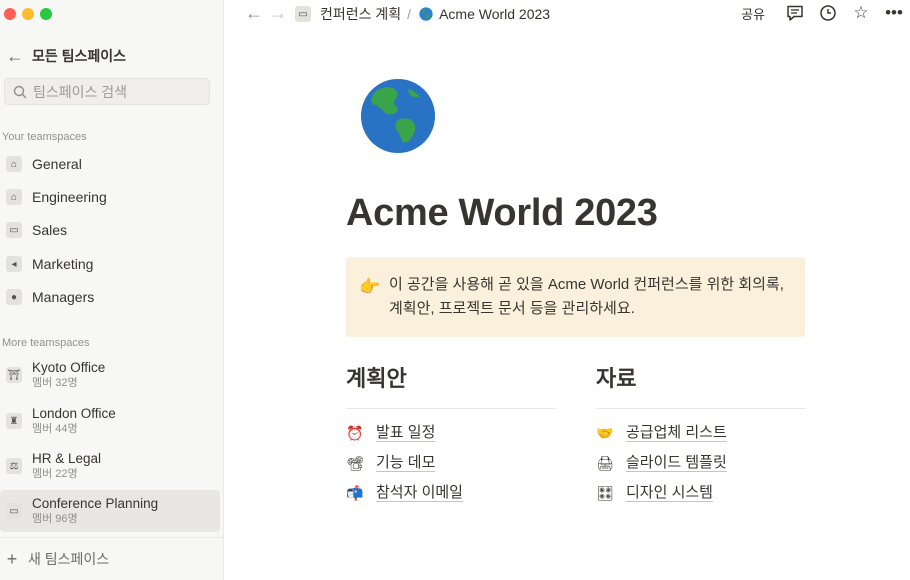 Image resolution: width=910 pixels, height=580 pixels. I want to click on teamspace-name: HR & Legal, so click(67, 458).